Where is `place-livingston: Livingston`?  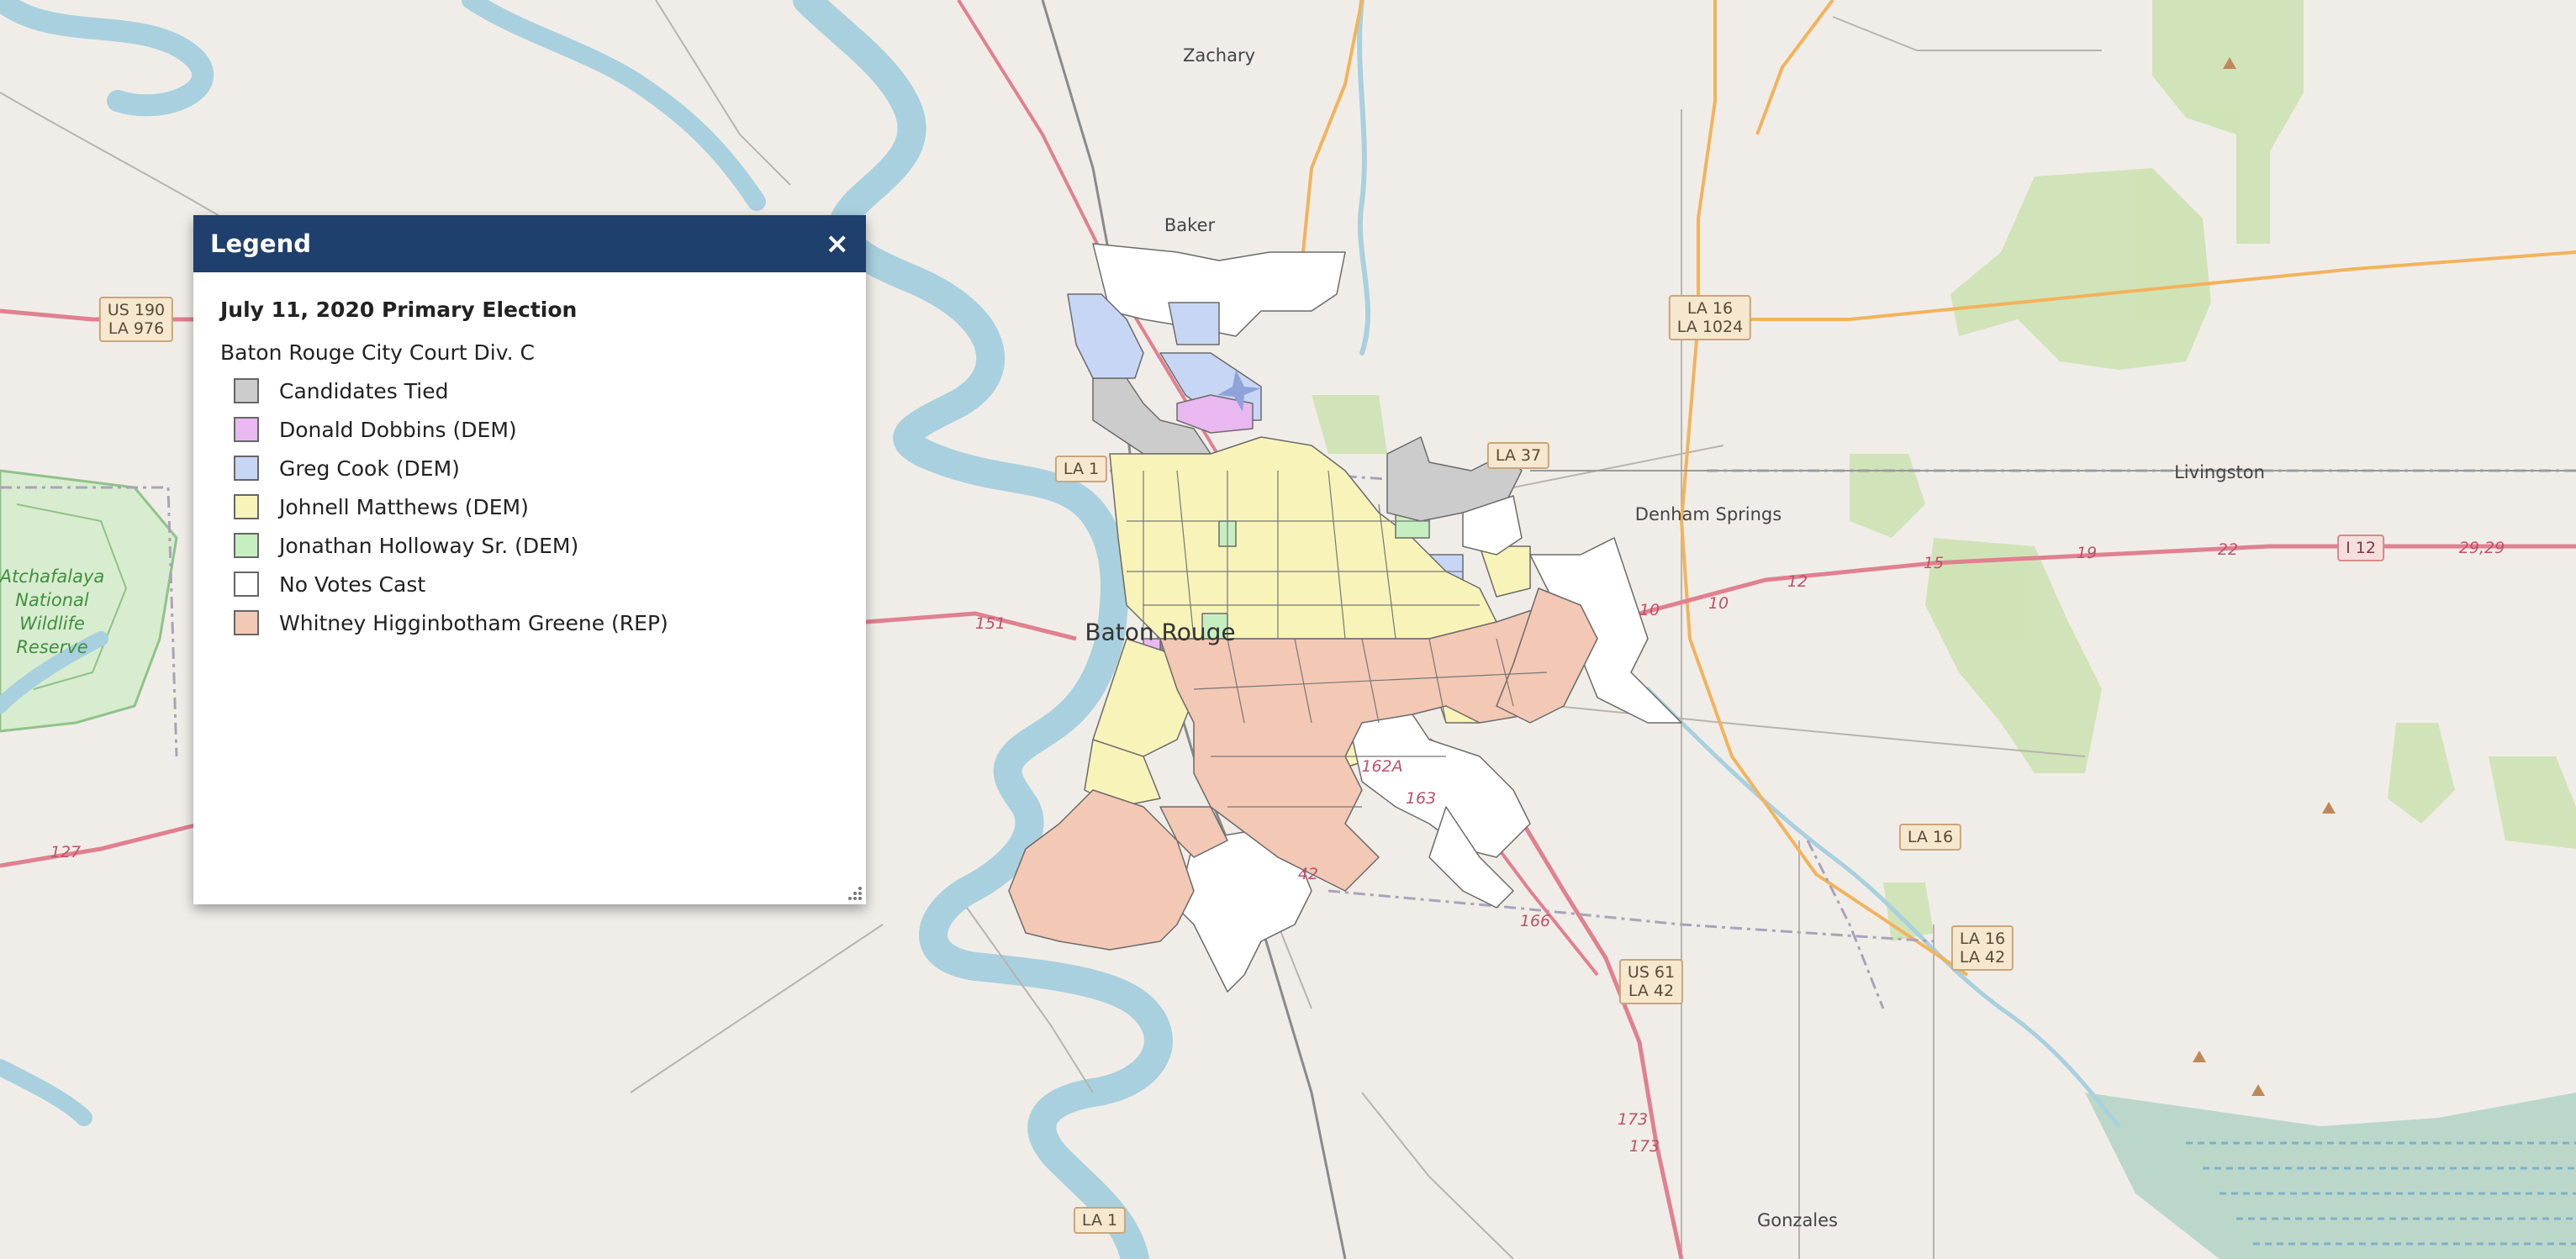 place-livingston: Livingston is located at coordinates (2219, 472).